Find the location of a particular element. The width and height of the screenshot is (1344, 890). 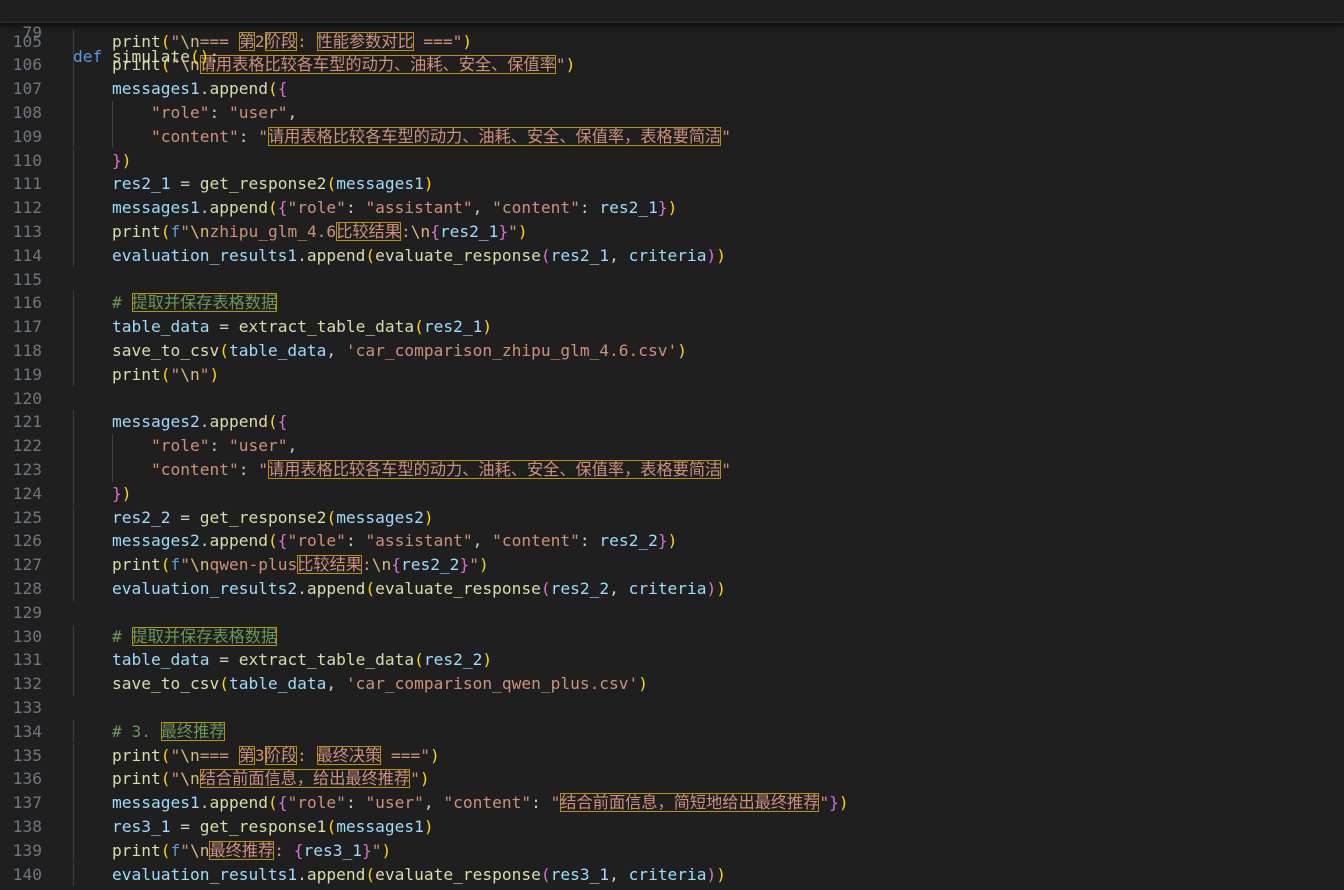

line-number: 132 is located at coordinates (27, 684).